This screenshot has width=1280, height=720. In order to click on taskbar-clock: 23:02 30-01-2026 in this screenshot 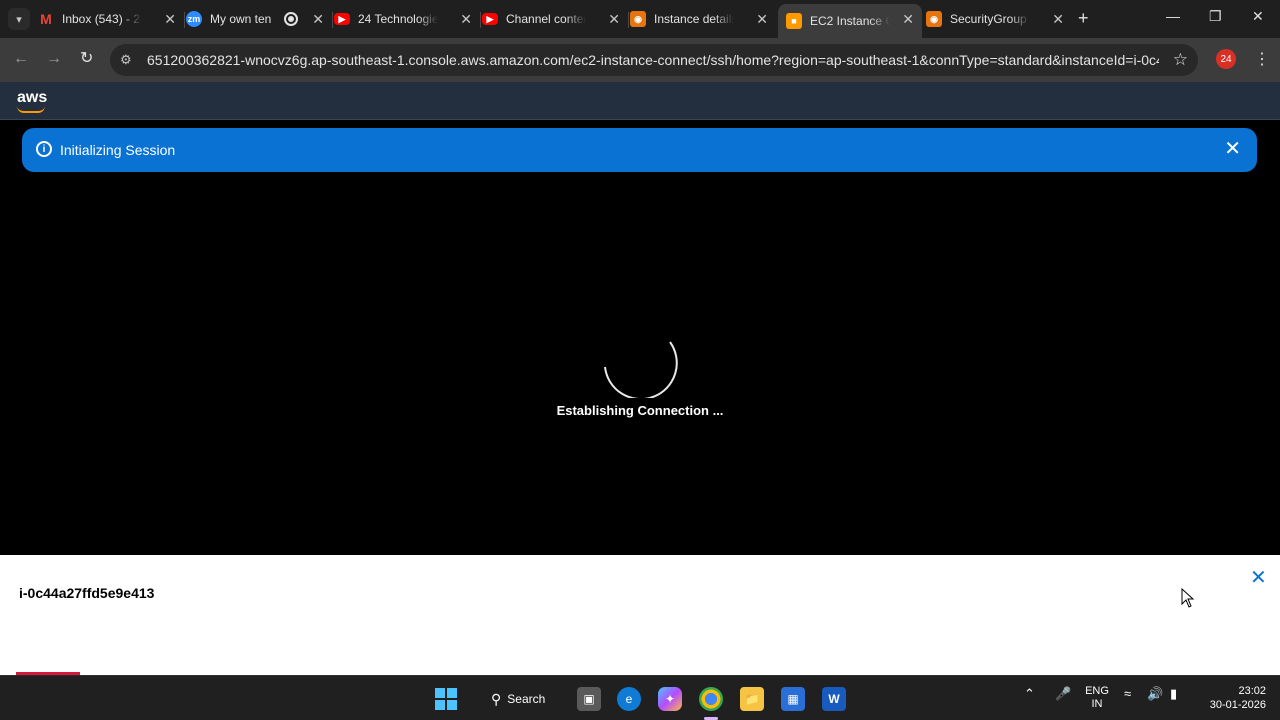, I will do `click(1233, 698)`.